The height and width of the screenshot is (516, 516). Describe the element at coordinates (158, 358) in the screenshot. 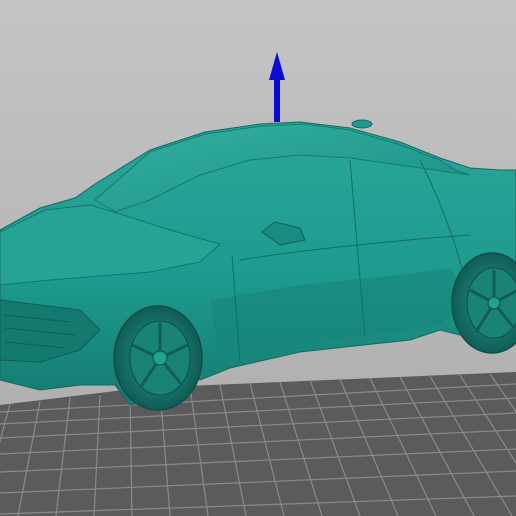

I see `front-wheel` at that location.